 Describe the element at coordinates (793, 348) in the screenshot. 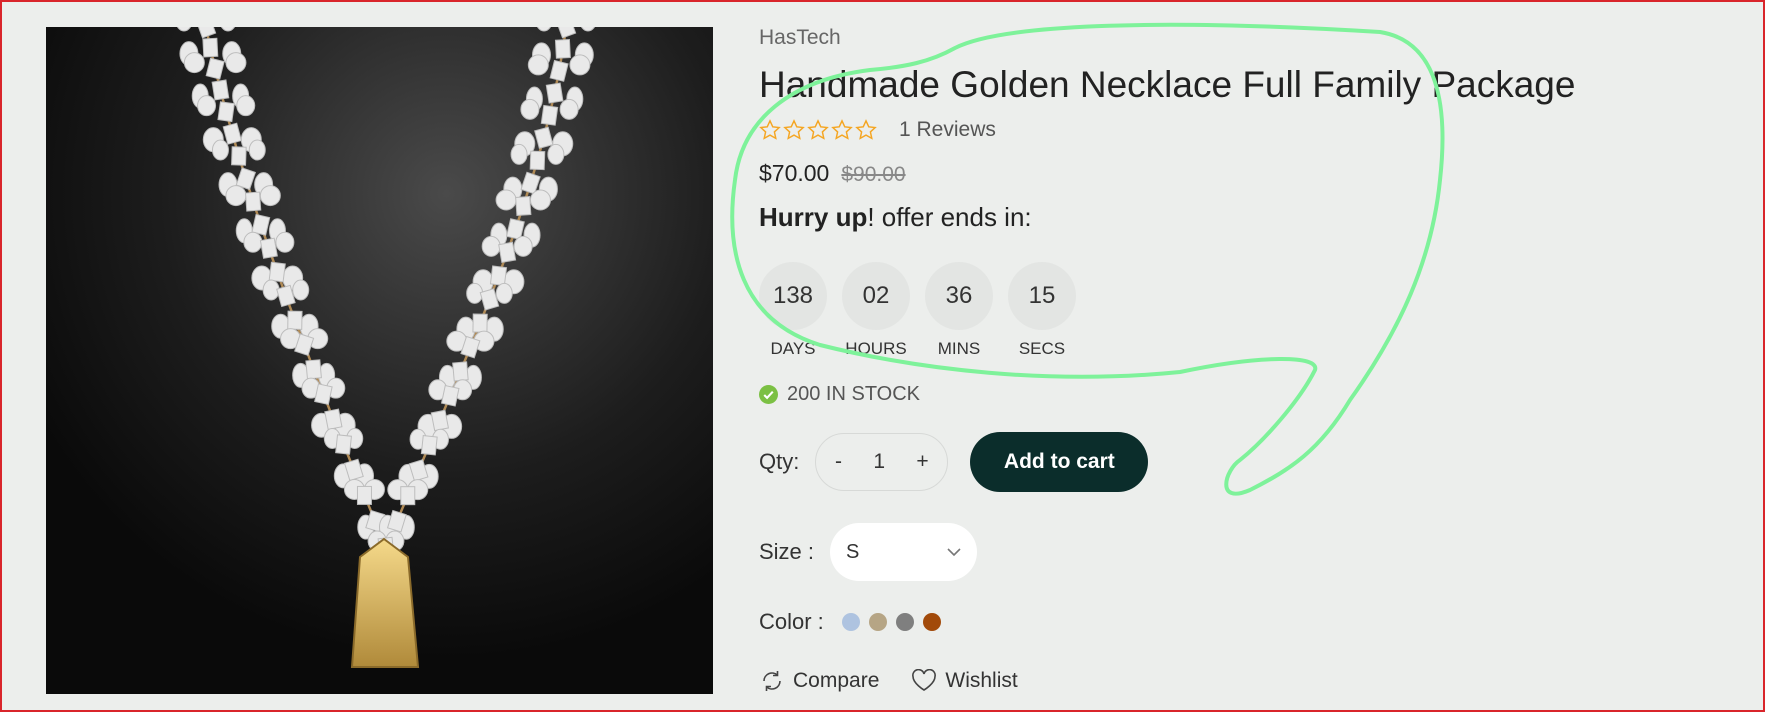

I see `countdown-label: DAYS` at that location.